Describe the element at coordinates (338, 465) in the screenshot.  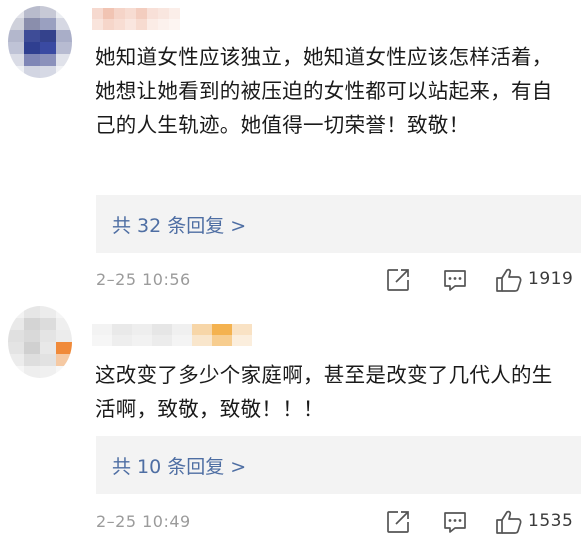
I see `view-replies-button: 共 10 条回复 >` at that location.